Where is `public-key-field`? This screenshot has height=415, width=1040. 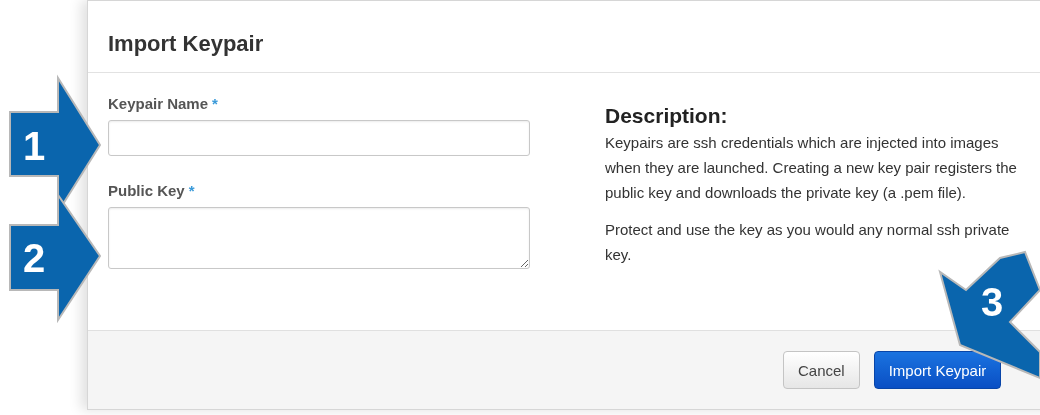
public-key-field is located at coordinates (319, 238).